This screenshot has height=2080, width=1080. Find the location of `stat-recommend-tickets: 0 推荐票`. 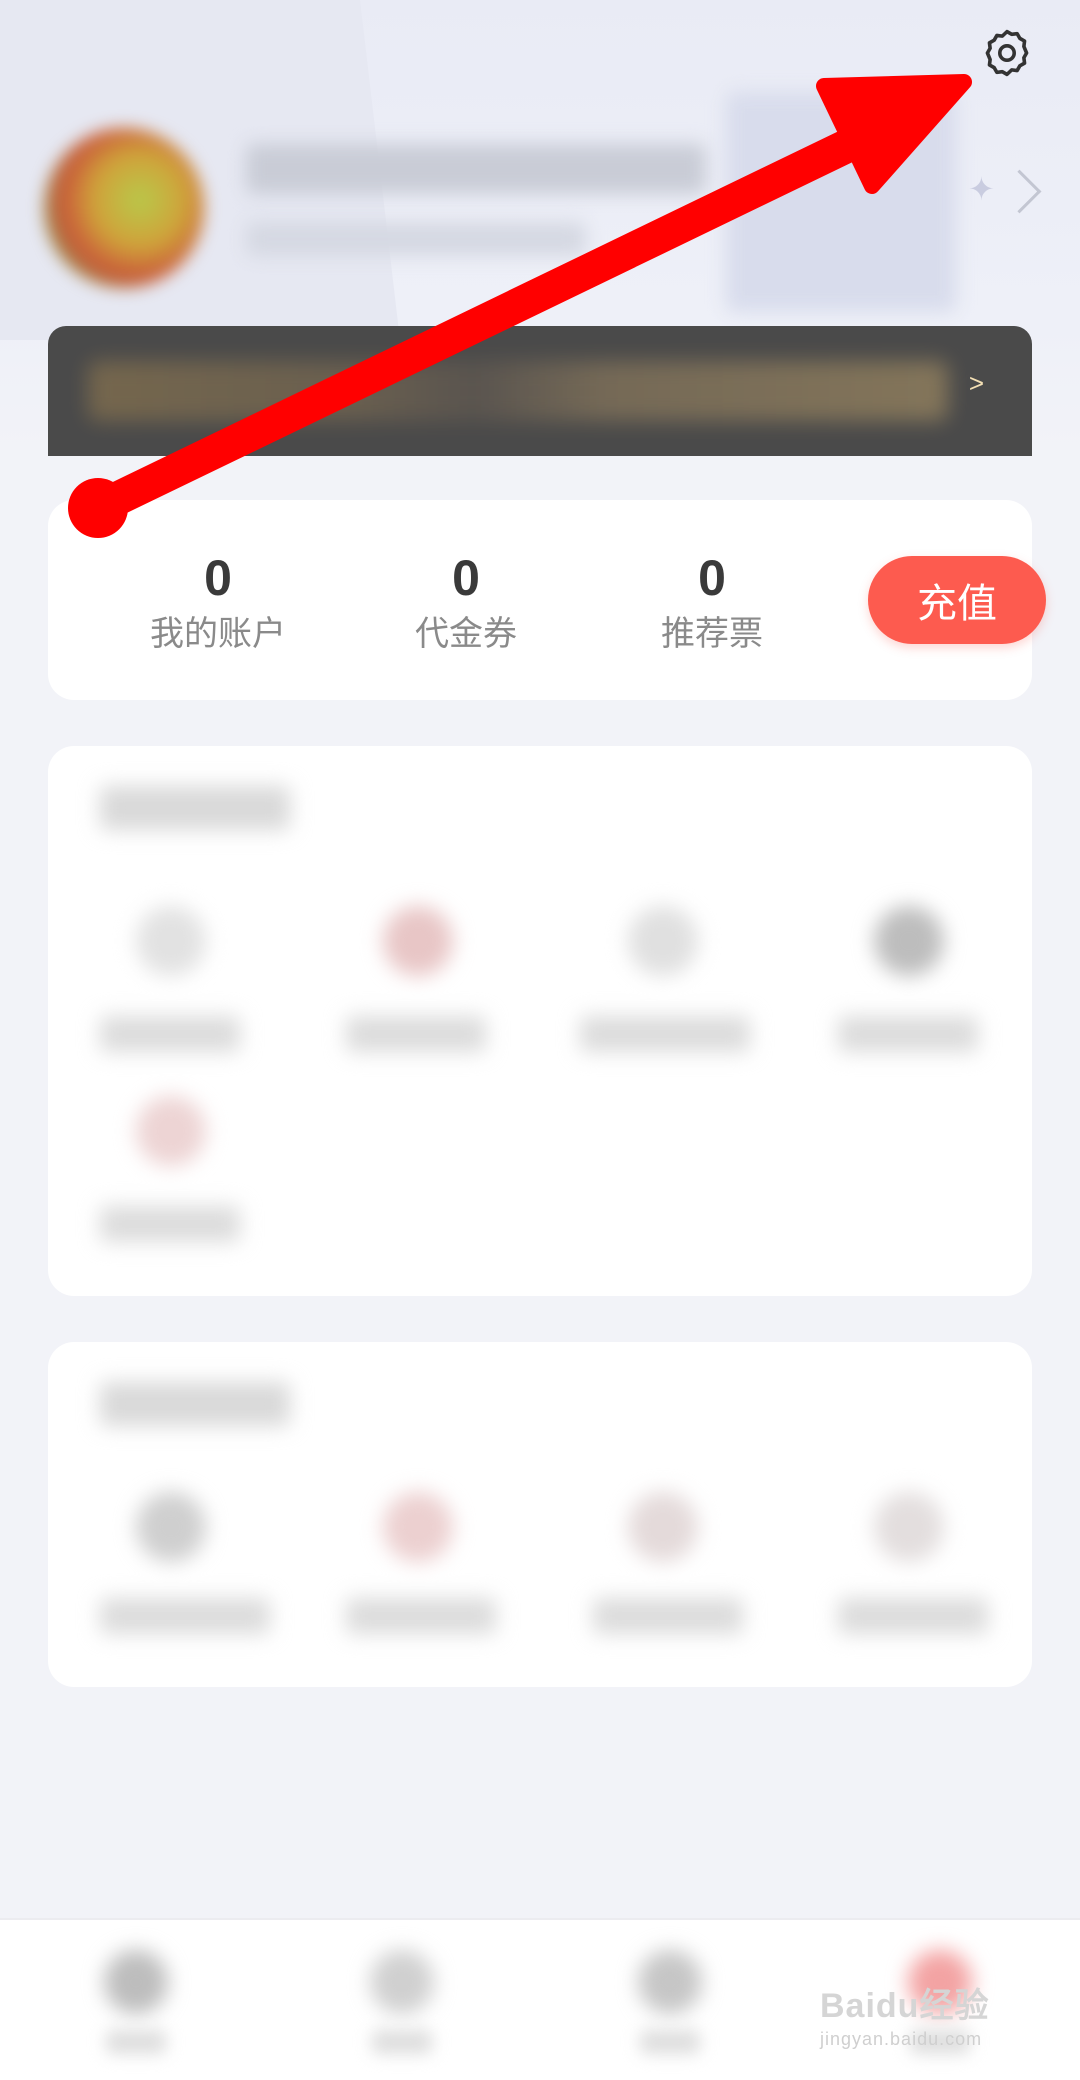

stat-recommend-tickets: 0 推荐票 is located at coordinates (712, 602).